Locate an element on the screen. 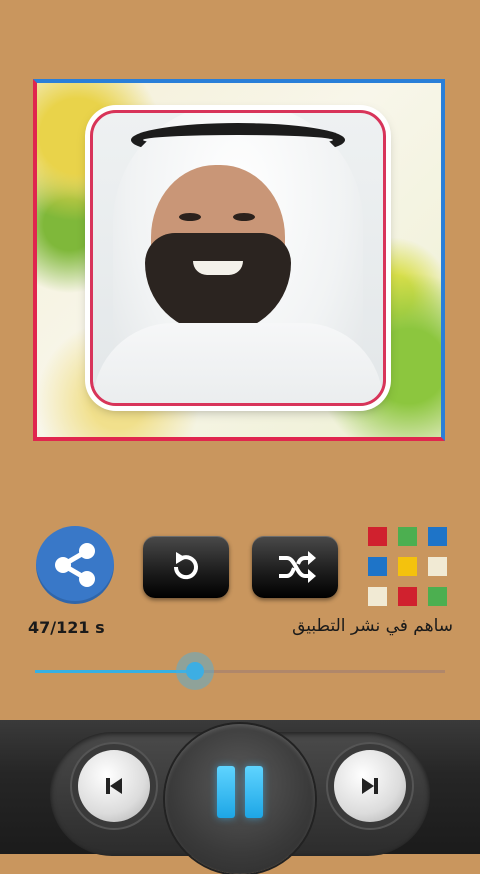 Image resolution: width=480 pixels, height=874 pixels. seek-bar is located at coordinates (240, 671).